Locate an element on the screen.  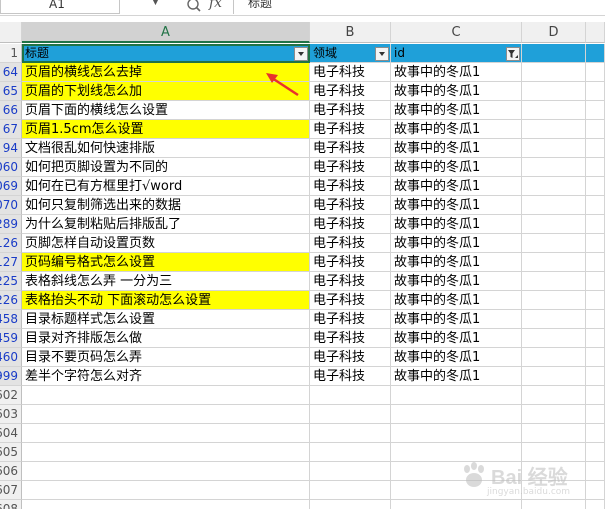
title-cell: 页眉1.5cm怎么设置 is located at coordinates (166, 129).